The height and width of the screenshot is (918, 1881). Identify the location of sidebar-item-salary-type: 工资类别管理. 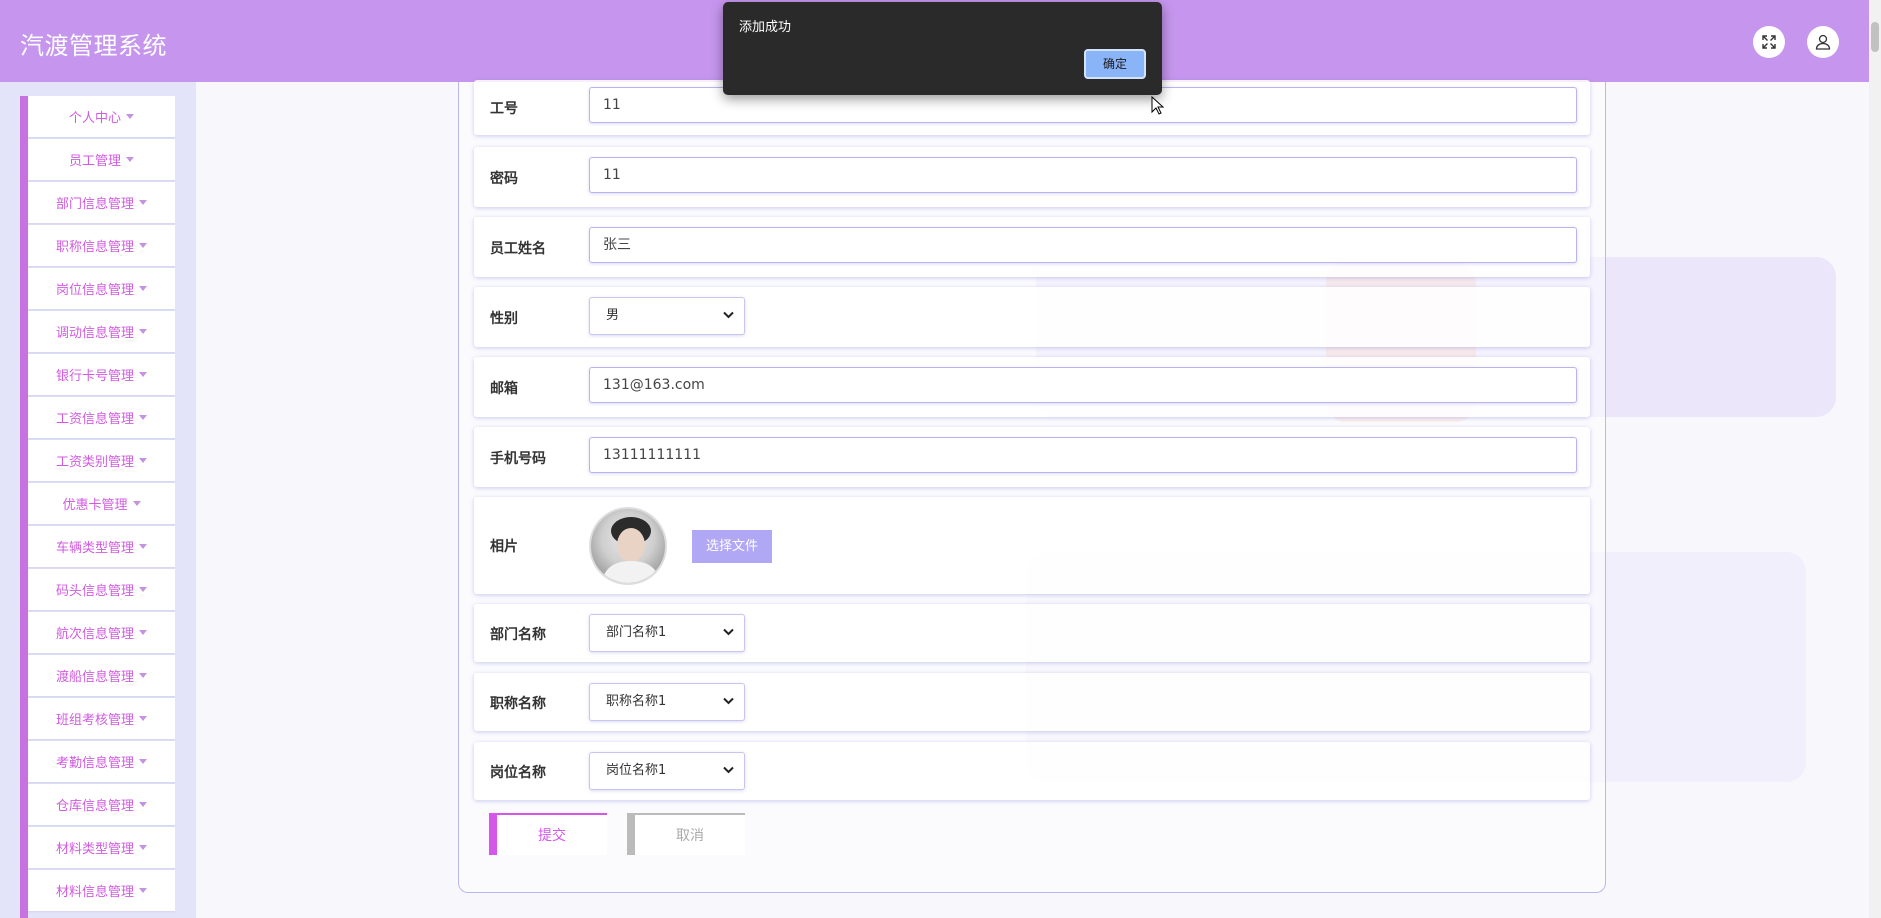
(101, 460).